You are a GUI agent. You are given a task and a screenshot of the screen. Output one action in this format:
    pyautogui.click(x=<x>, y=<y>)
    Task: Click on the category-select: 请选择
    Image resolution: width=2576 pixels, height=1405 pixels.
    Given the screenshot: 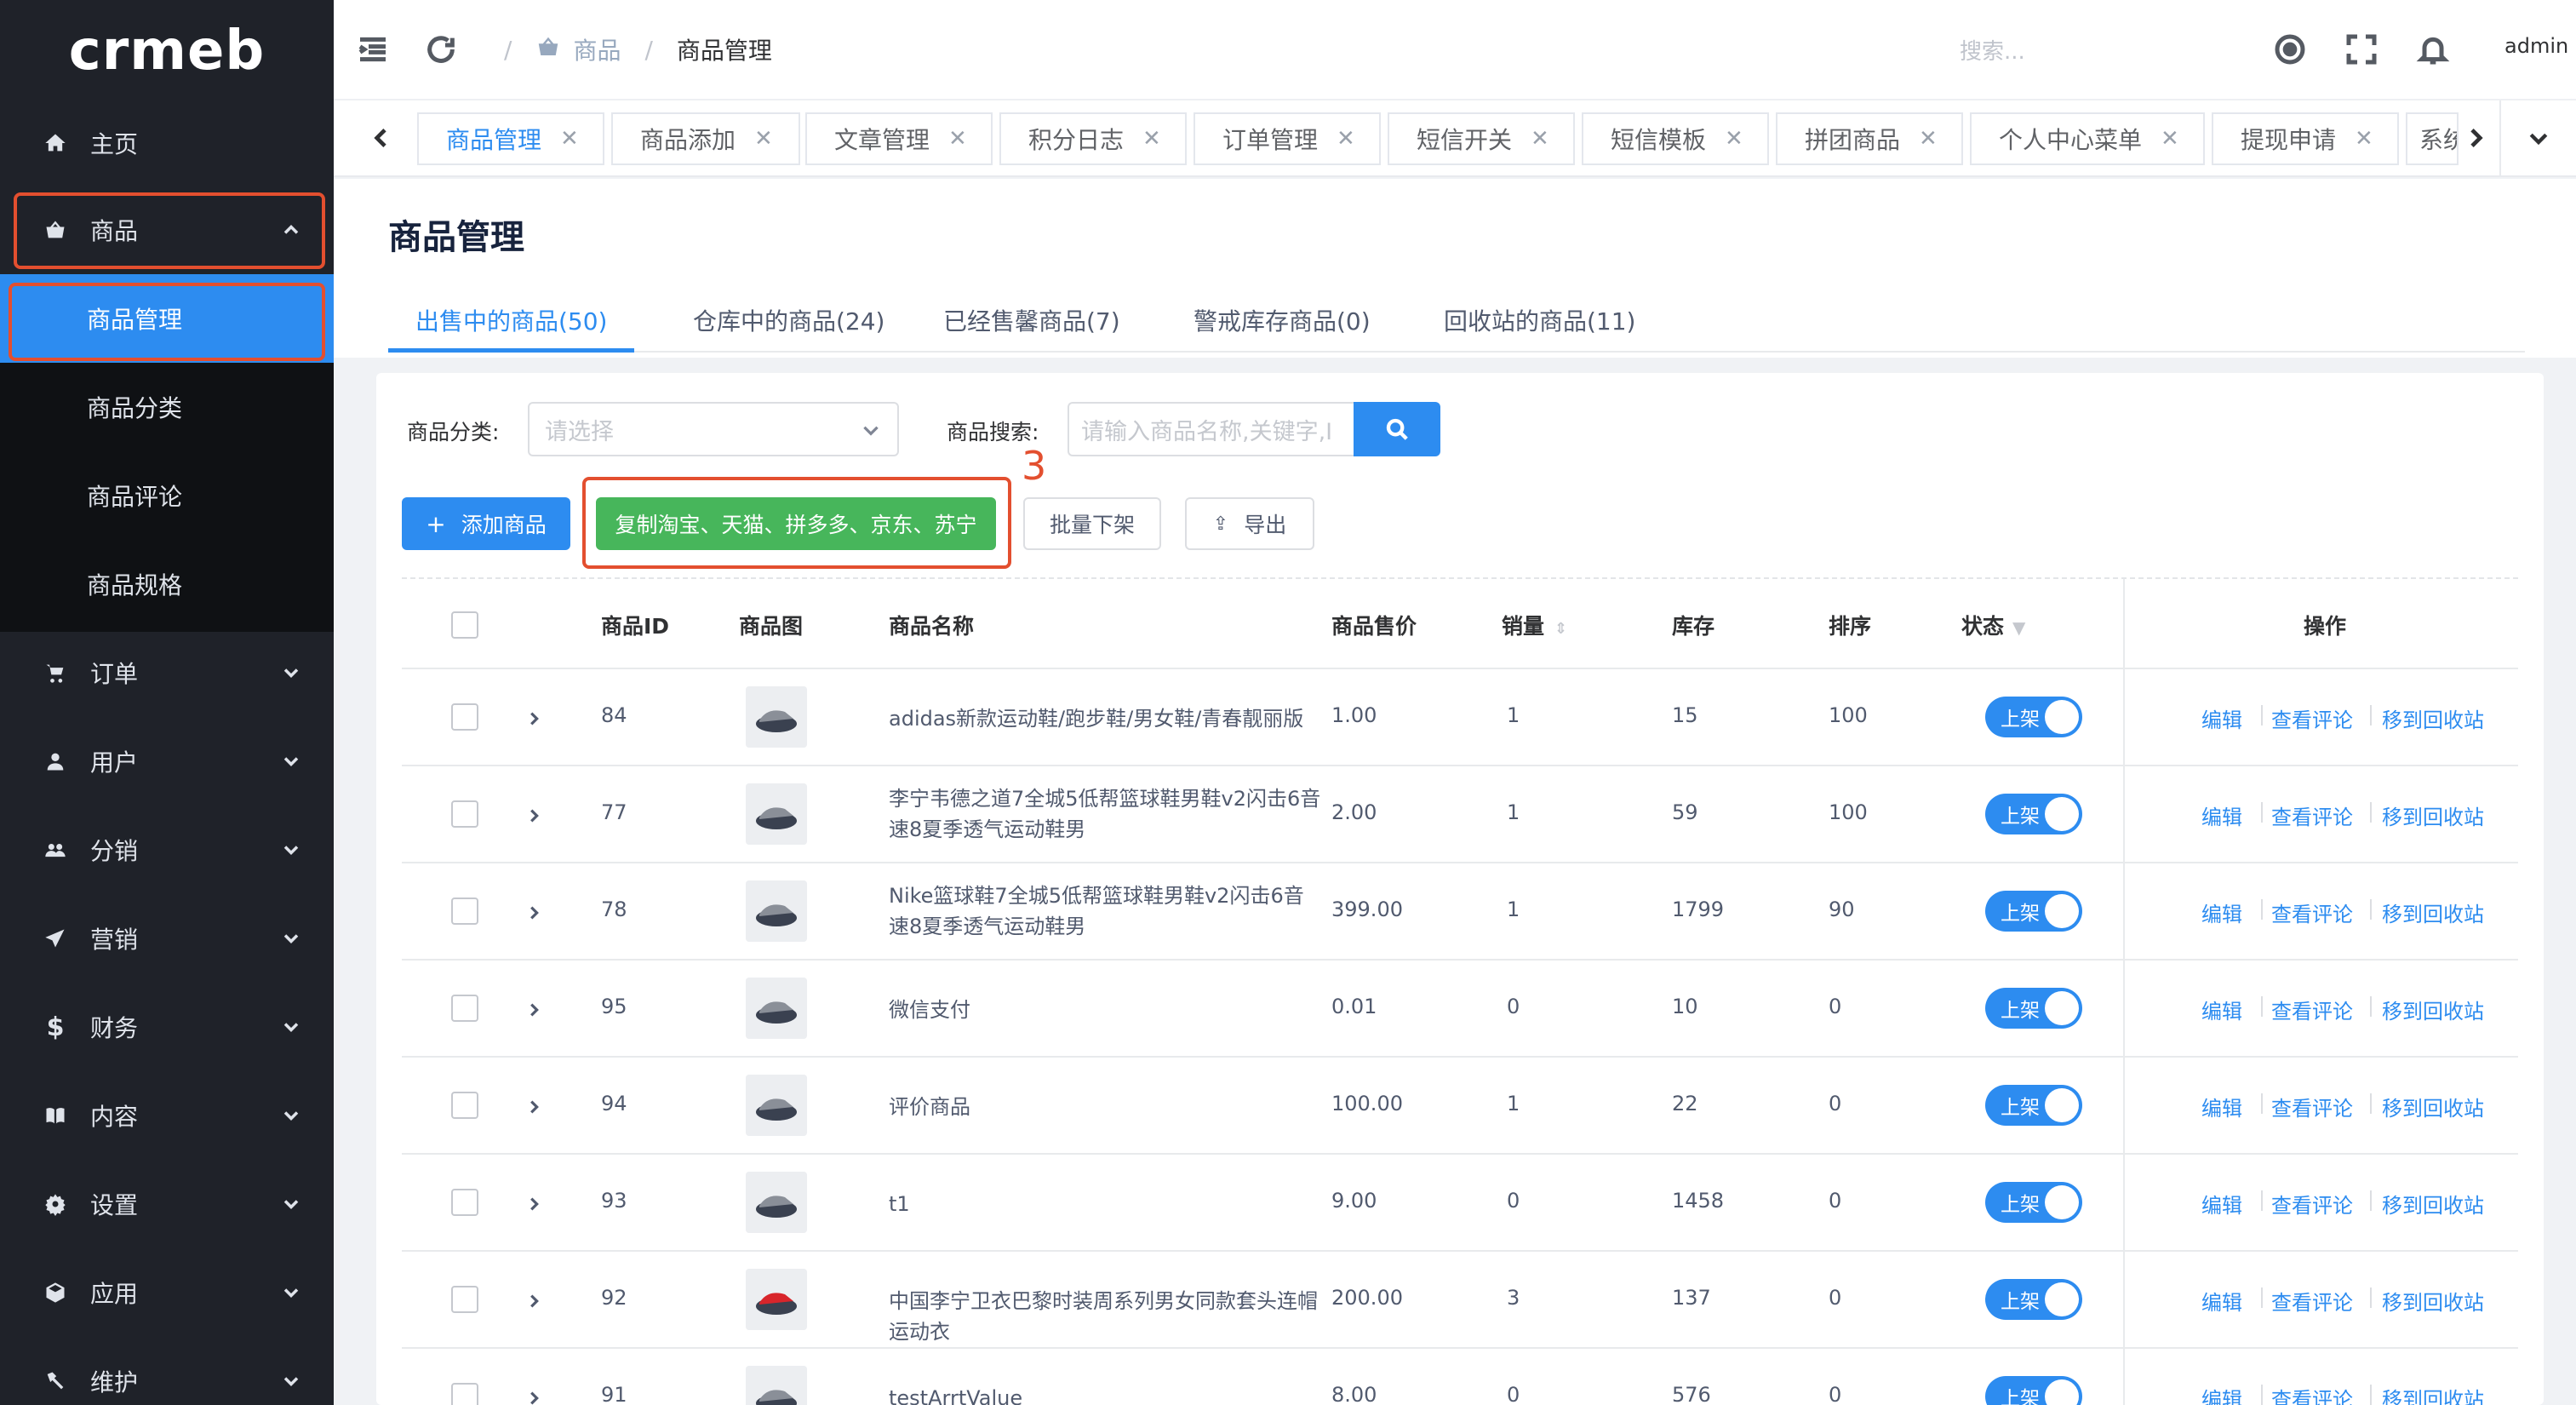 What is the action you would take?
    pyautogui.click(x=714, y=429)
    